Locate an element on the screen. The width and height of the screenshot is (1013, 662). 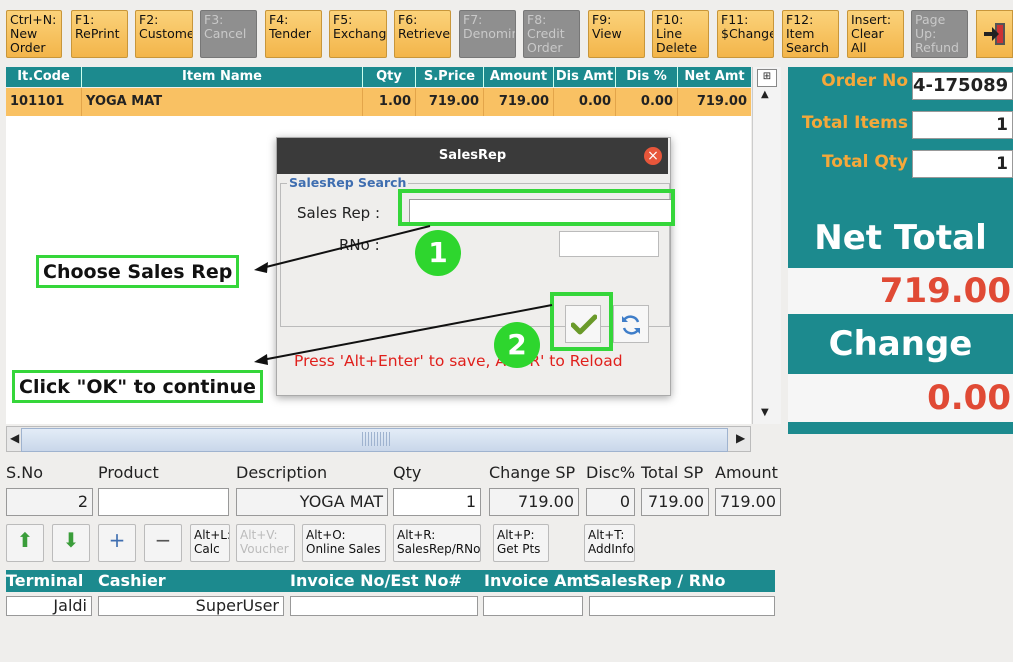
rno-input is located at coordinates (609, 244).